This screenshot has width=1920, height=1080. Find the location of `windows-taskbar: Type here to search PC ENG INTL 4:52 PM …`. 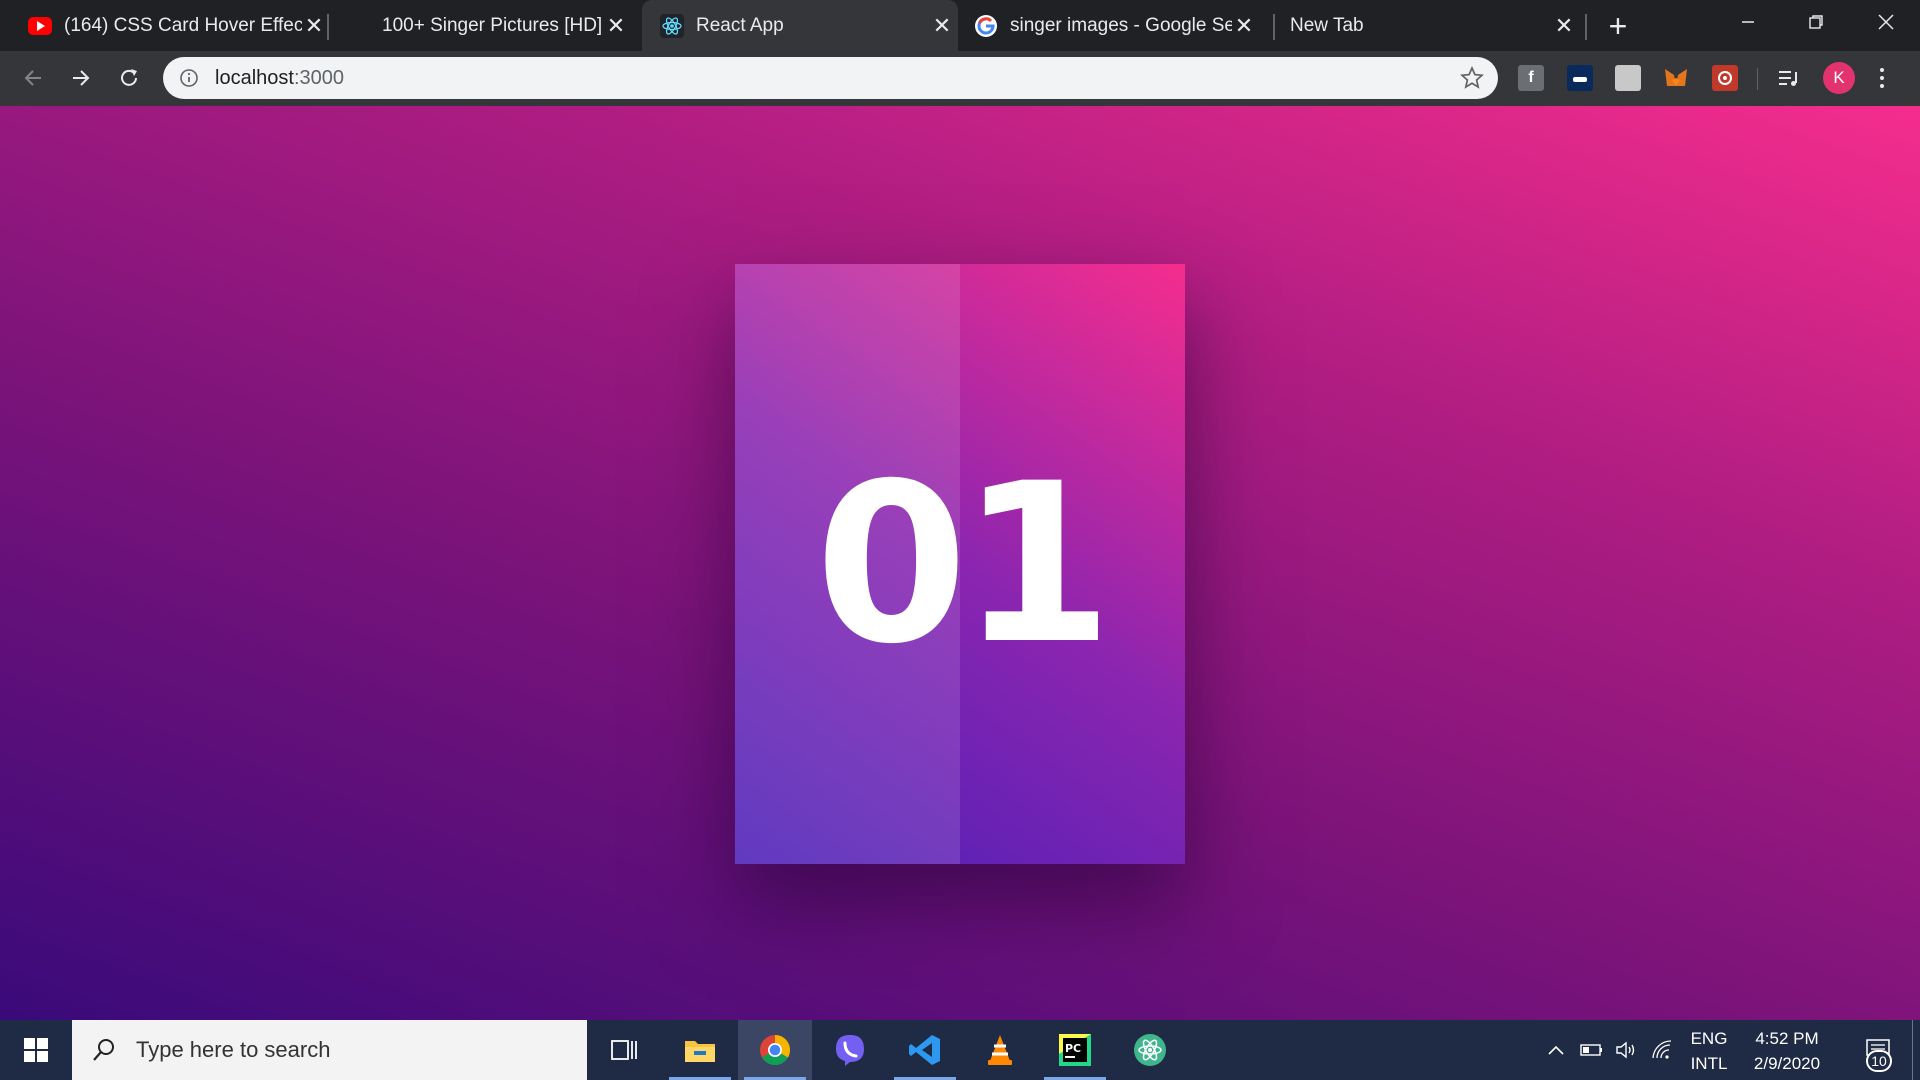

windows-taskbar: Type here to search PC ENG INTL 4:52 PM … is located at coordinates (960, 1050).